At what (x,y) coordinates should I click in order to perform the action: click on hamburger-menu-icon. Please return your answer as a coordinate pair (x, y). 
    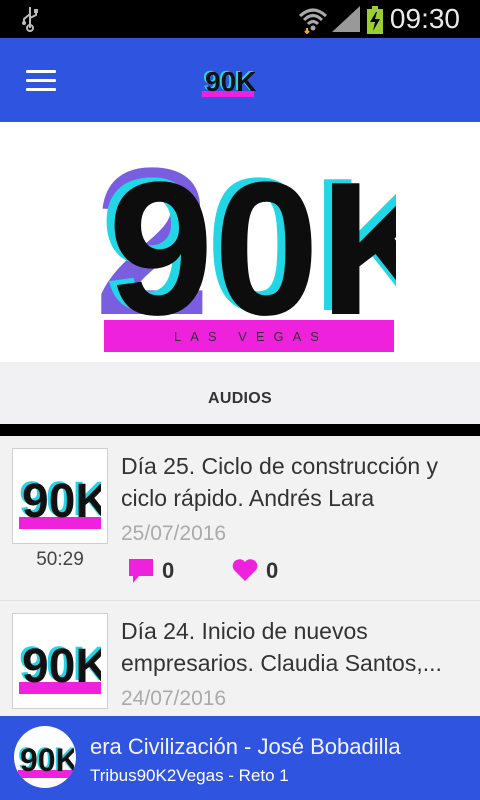
    Looking at the image, I should click on (41, 81).